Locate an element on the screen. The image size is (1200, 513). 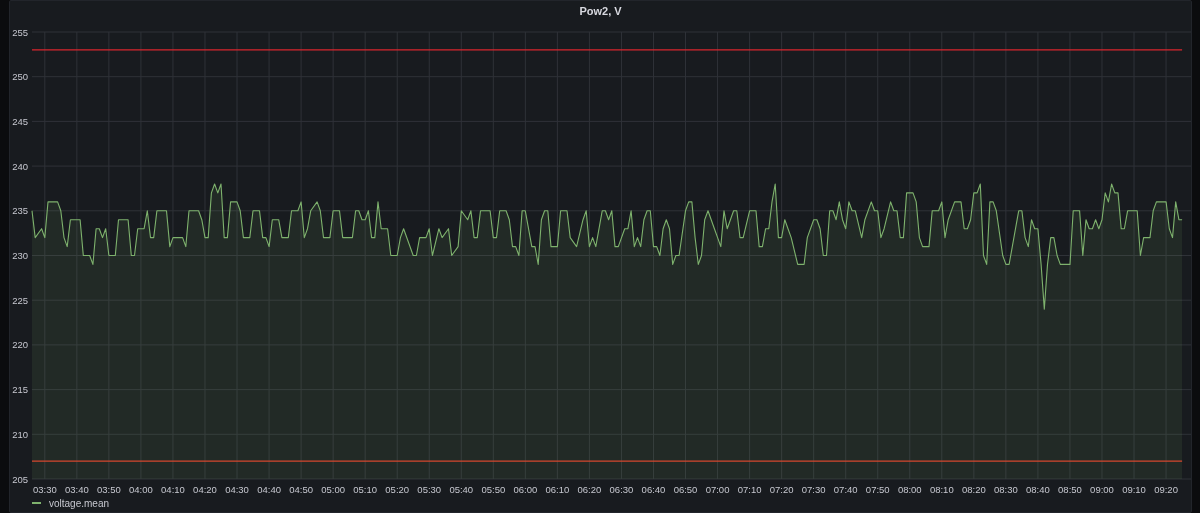
x-axis-label: 04:20 is located at coordinates (205, 489).